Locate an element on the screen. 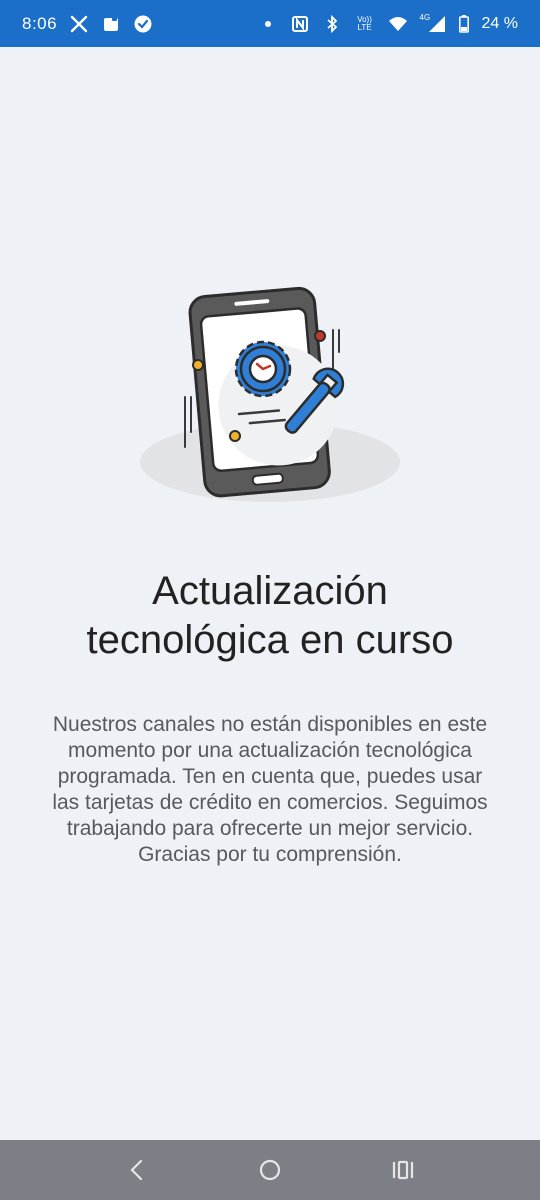 The height and width of the screenshot is (1200, 540). phone-maintenance-illustration is located at coordinates (270, 367).